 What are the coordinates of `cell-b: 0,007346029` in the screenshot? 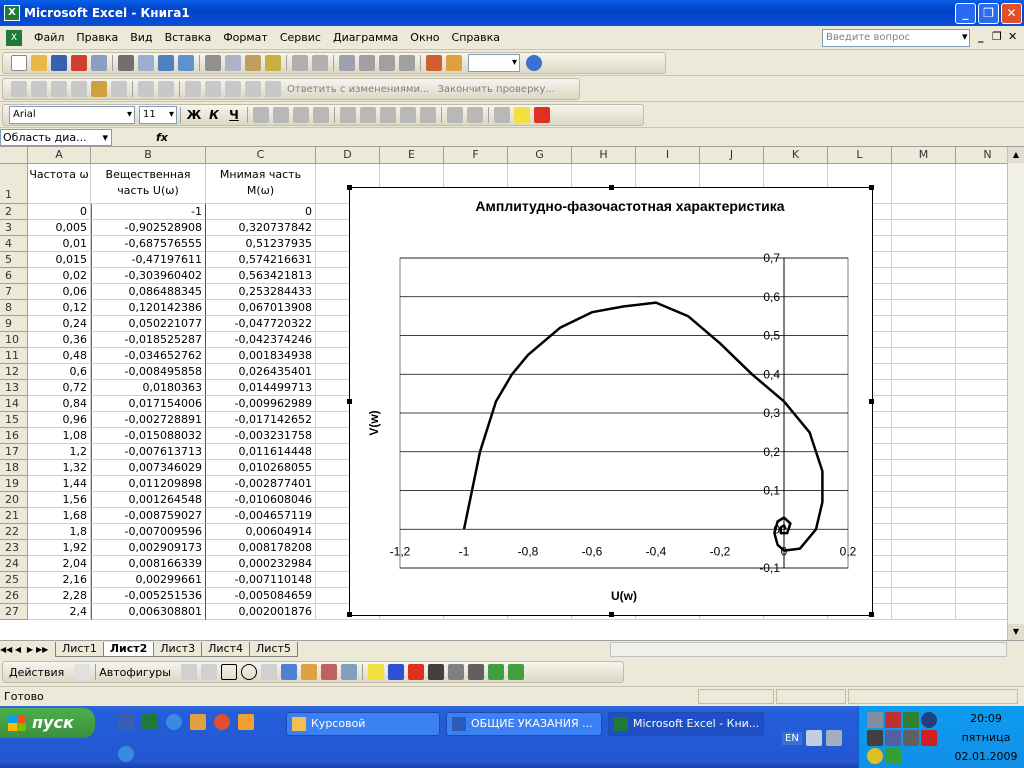 It's located at (148, 468).